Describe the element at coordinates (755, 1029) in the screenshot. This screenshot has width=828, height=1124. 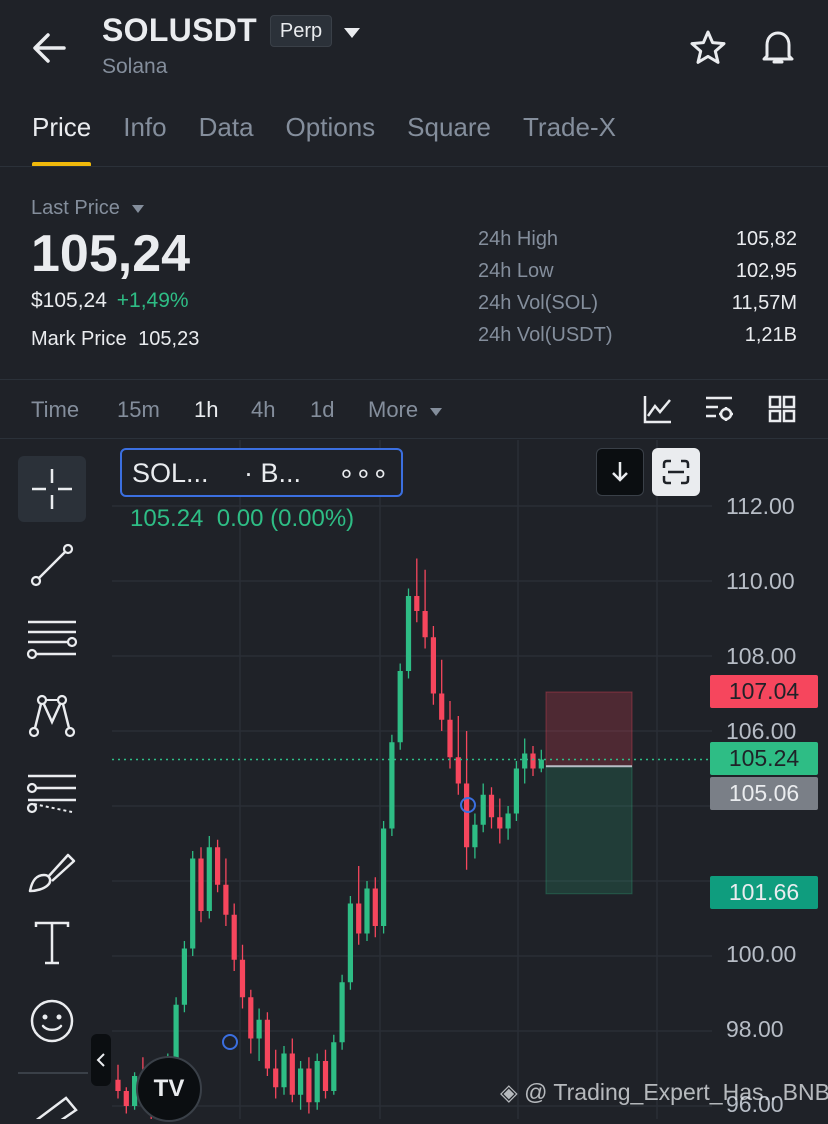
I see `axis-label: 98.00` at that location.